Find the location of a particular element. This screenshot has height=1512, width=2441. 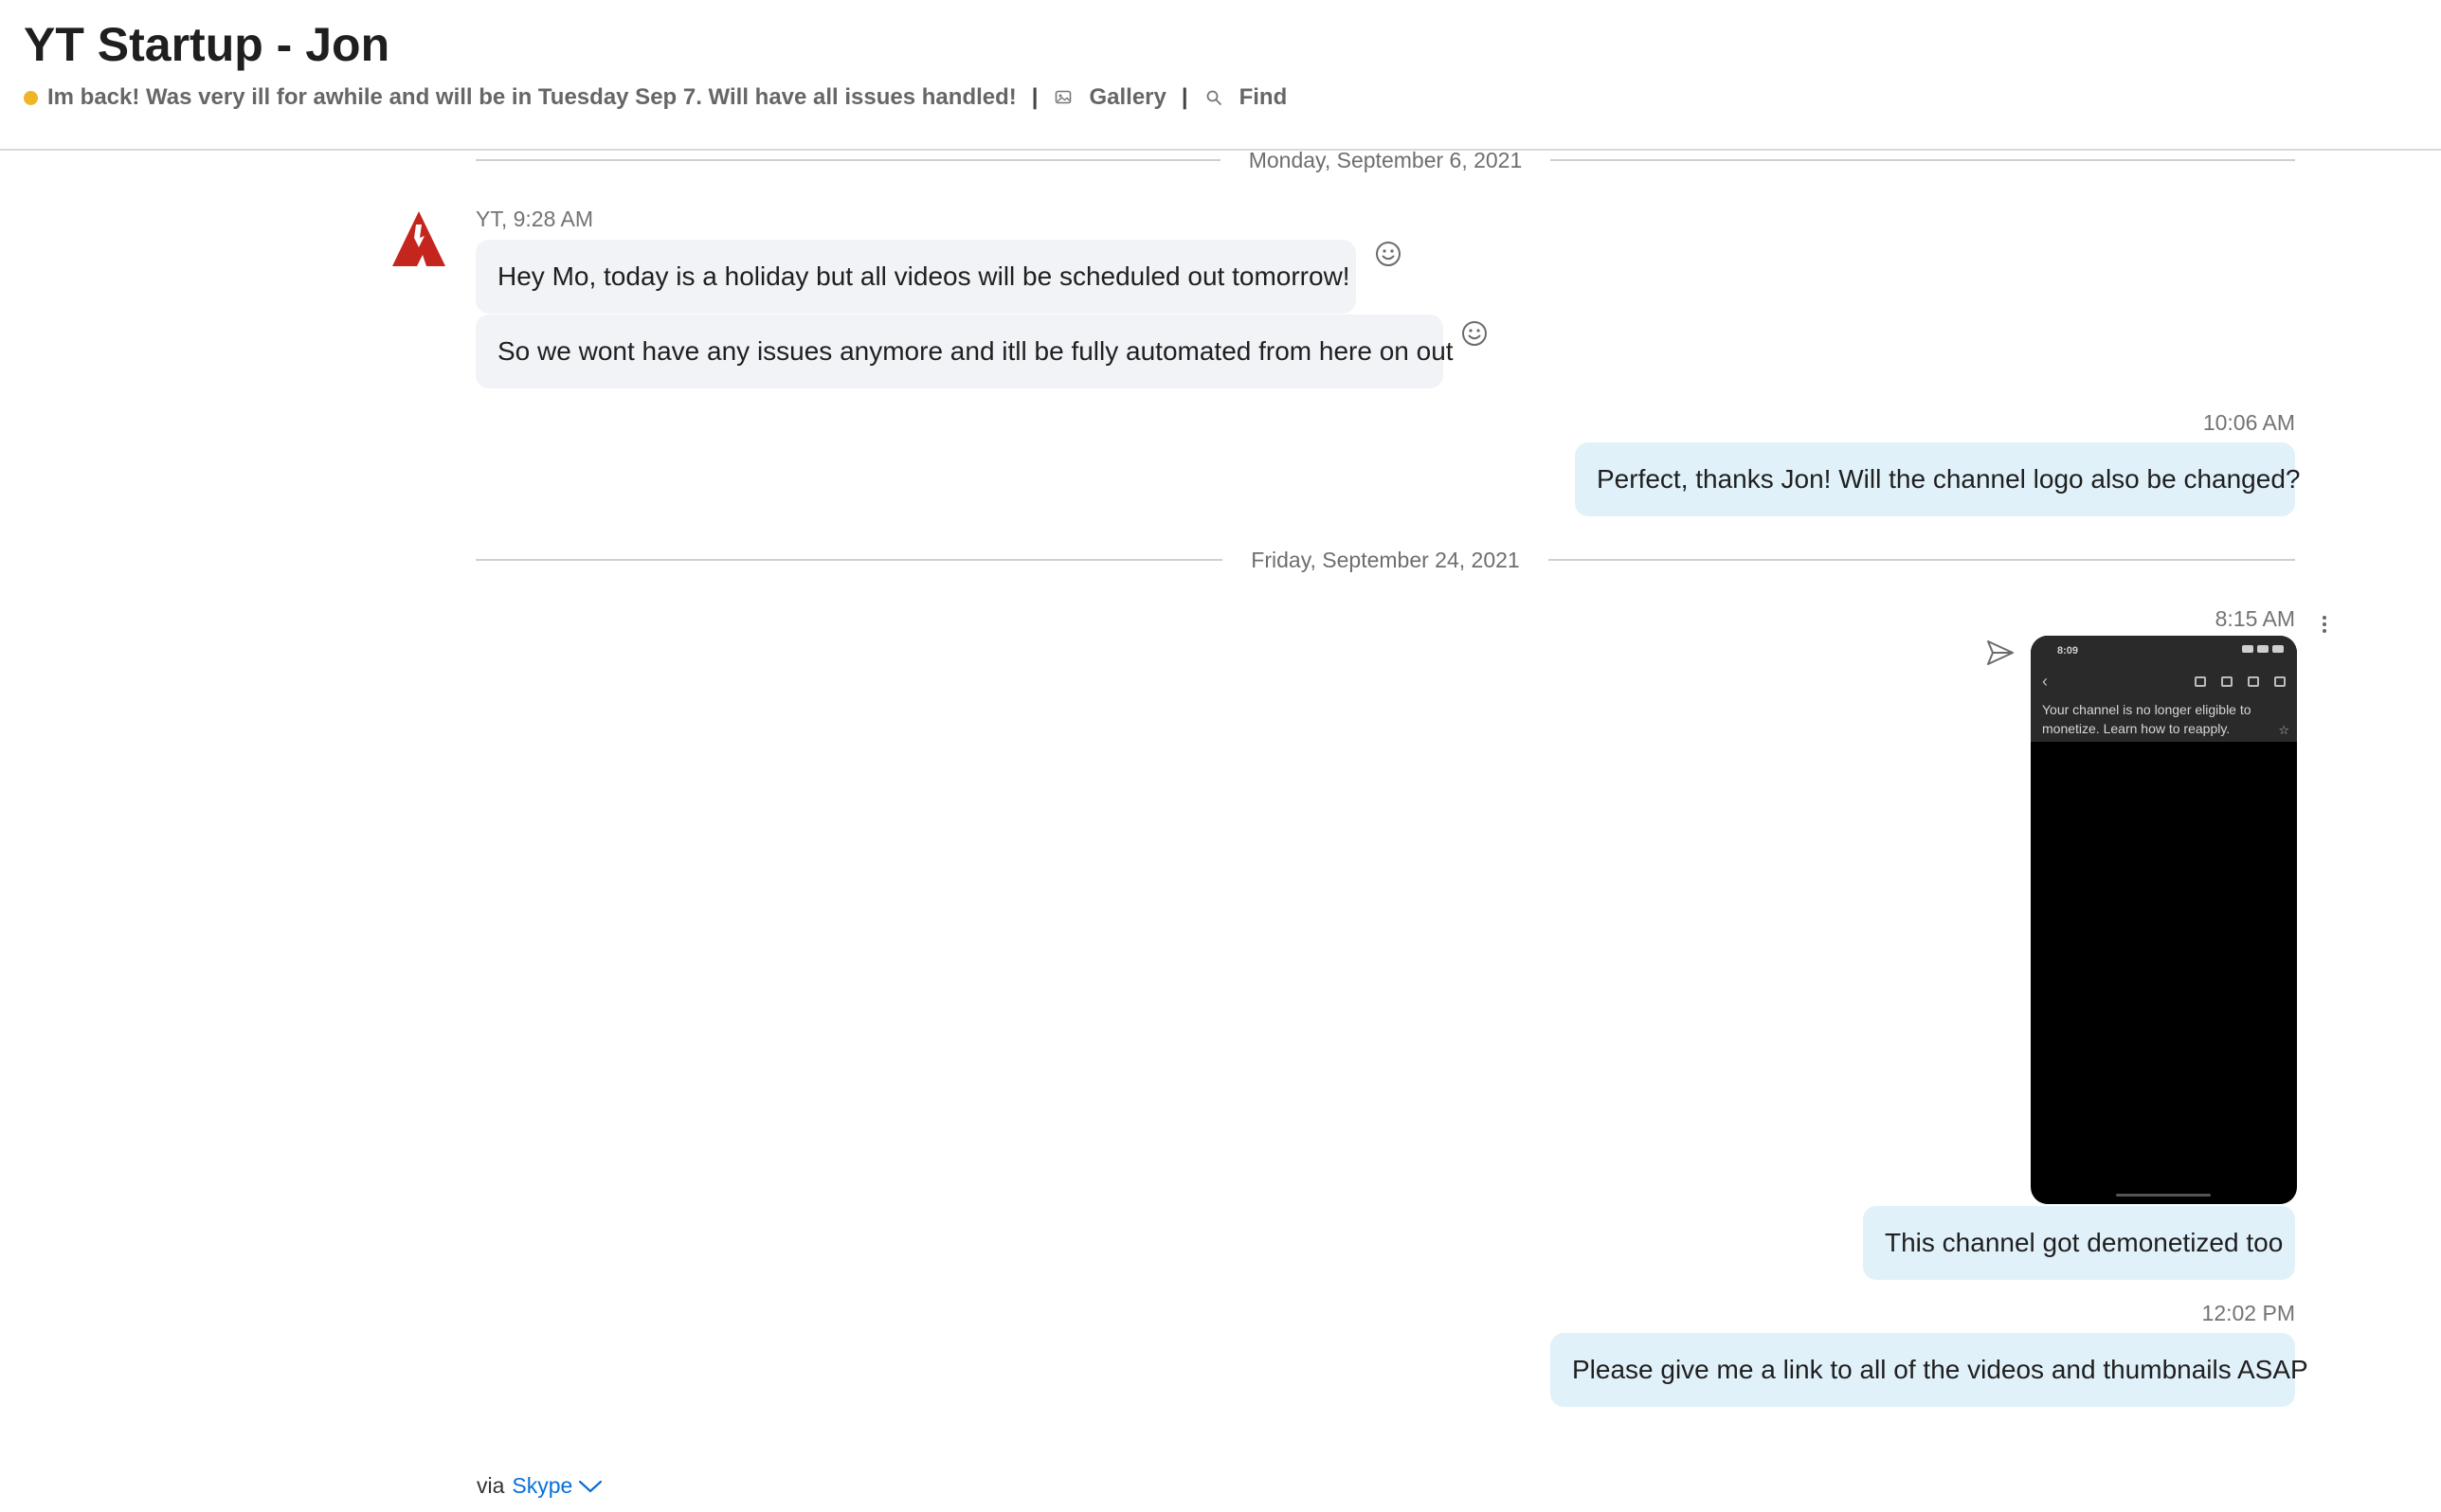

delete-icon is located at coordinates (2227, 681).